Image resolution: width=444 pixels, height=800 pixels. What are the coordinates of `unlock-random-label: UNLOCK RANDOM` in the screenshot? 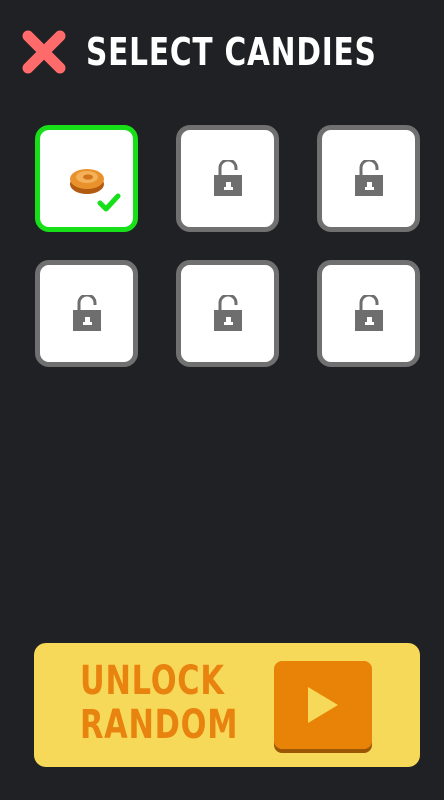 It's located at (159, 703).